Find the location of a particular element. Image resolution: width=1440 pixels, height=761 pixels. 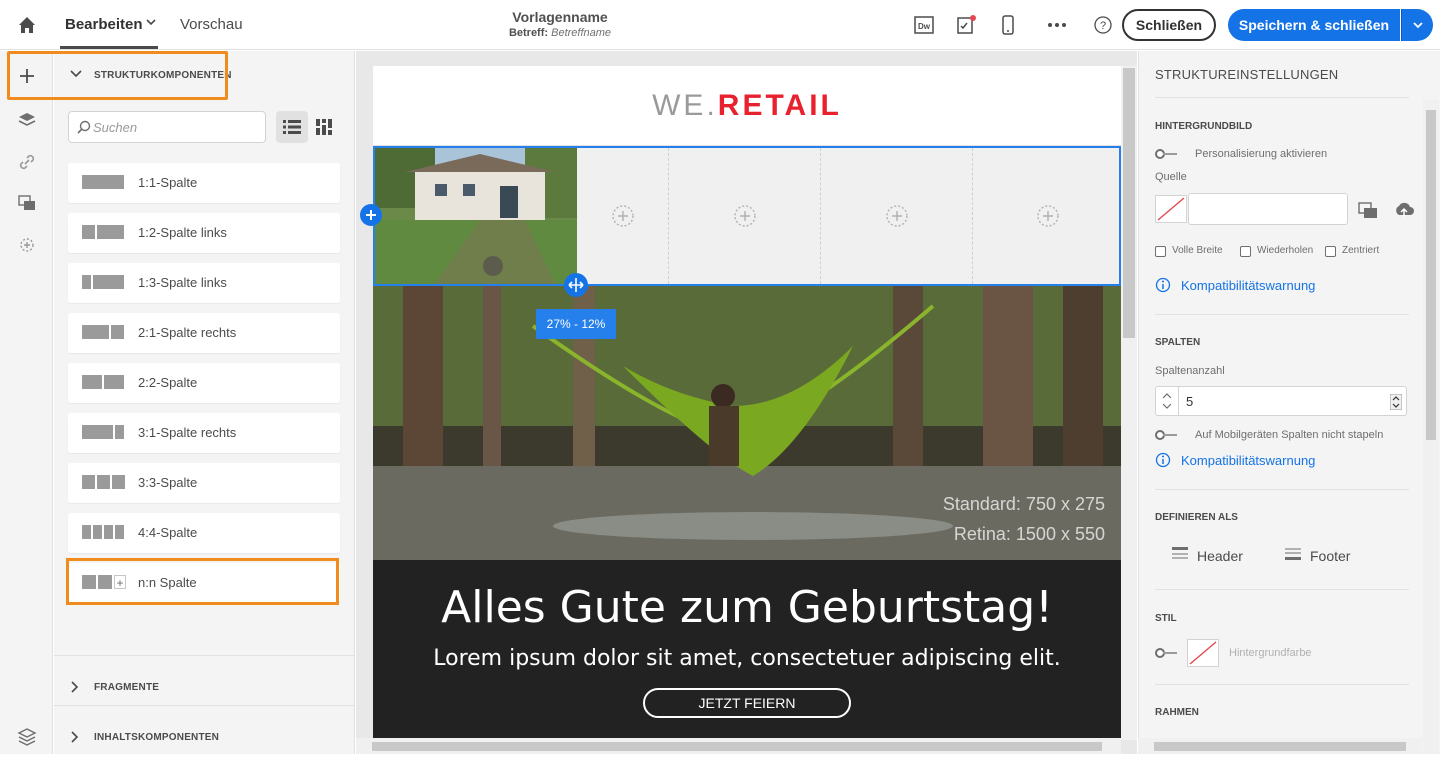

personalization-icon is located at coordinates (27, 245).